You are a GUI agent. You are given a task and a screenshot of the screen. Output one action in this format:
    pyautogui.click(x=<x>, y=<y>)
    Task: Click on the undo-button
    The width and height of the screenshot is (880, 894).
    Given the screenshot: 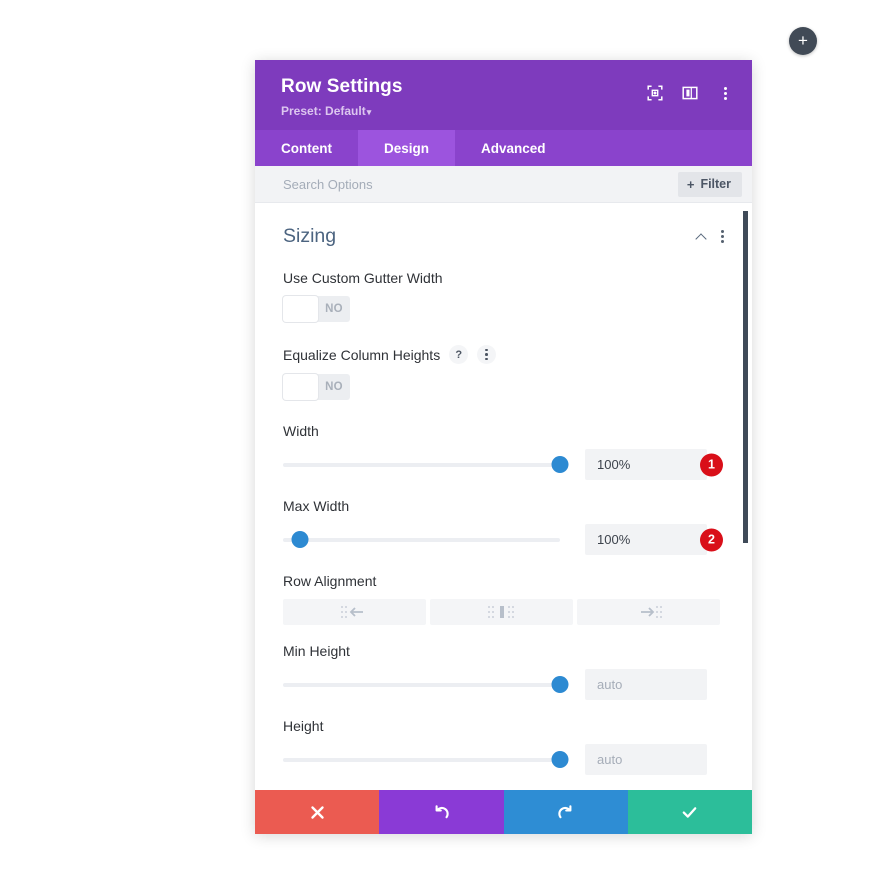 What is the action you would take?
    pyautogui.click(x=441, y=812)
    